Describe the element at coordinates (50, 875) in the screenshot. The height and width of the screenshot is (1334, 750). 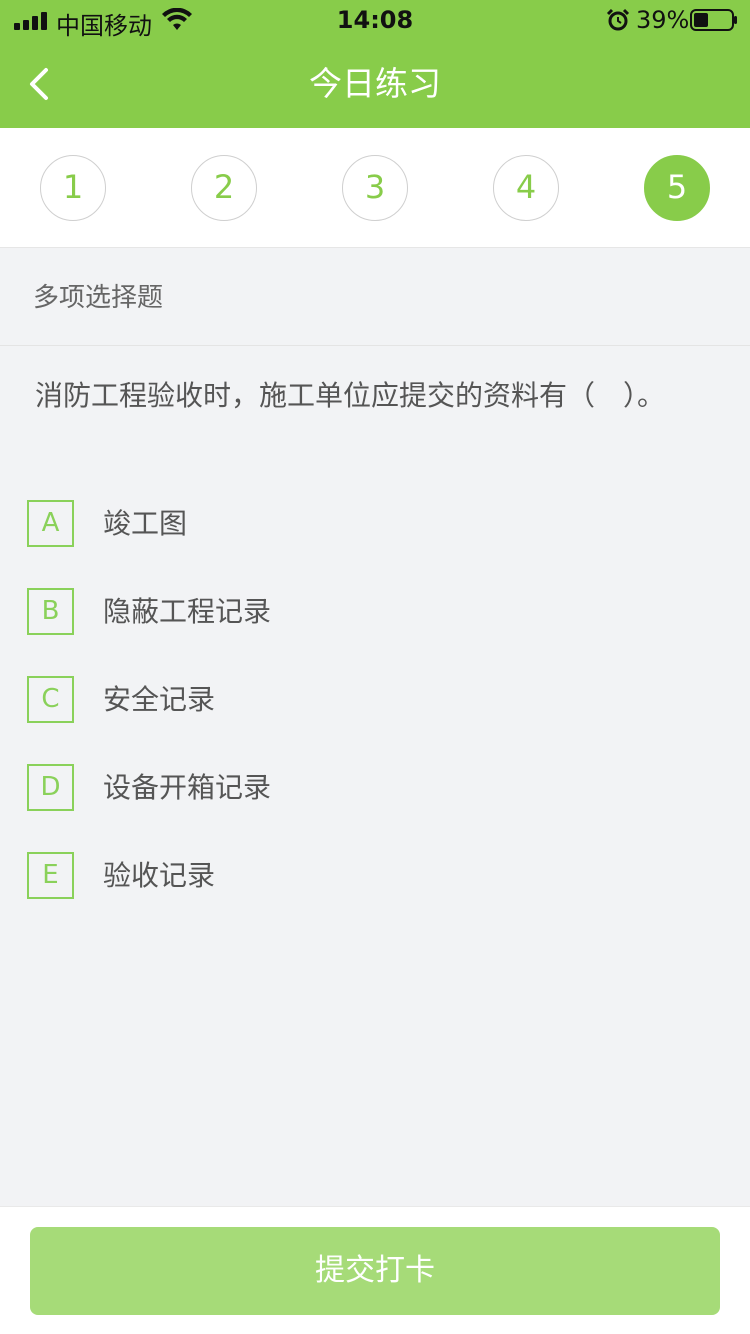
I see `option-letter: E` at that location.